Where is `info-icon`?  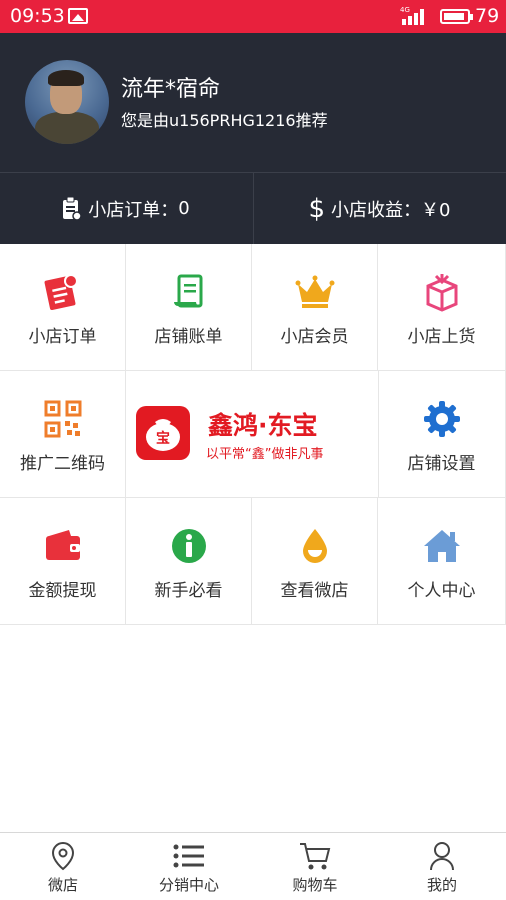
info-icon is located at coordinates (189, 546).